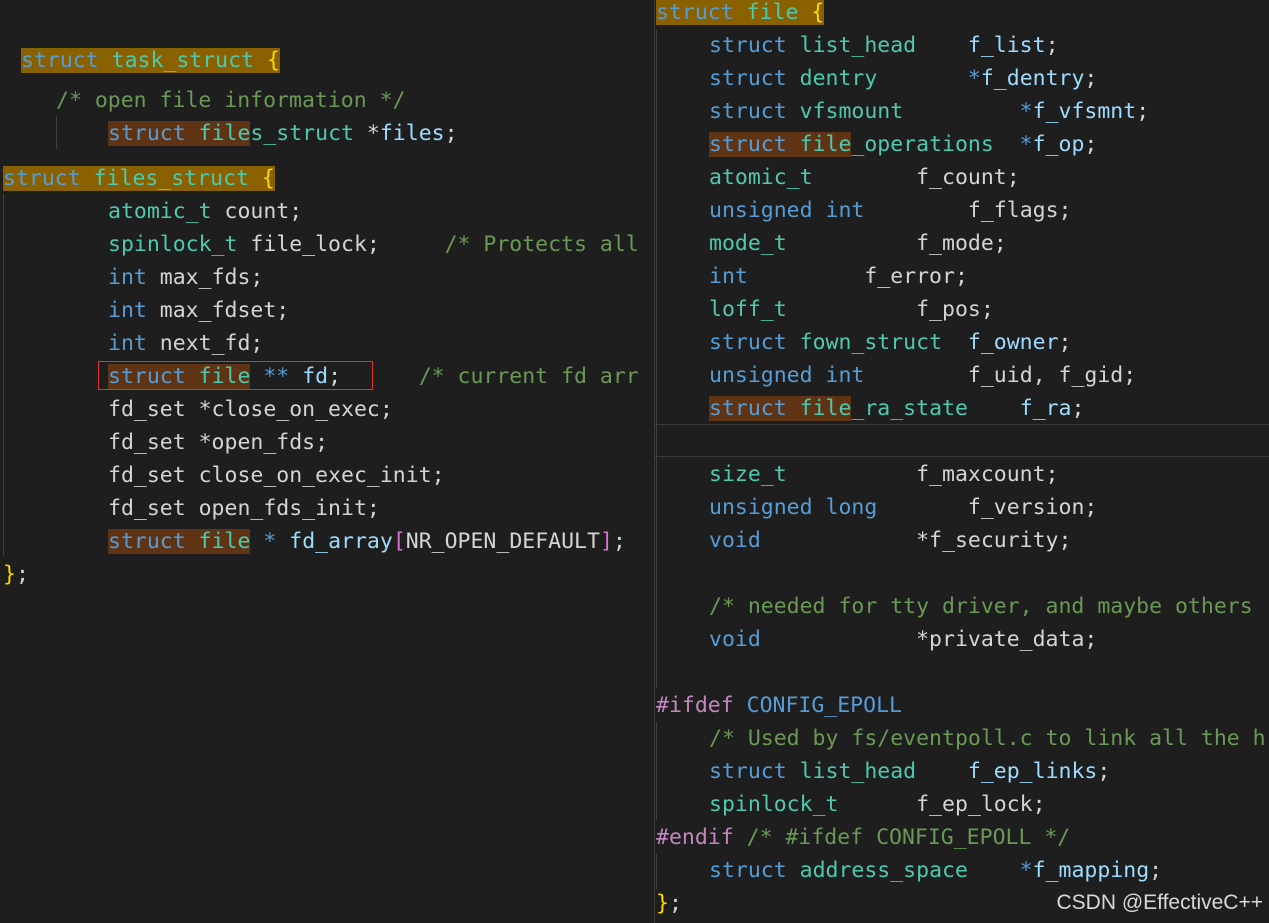 This screenshot has width=1269, height=923. What do you see at coordinates (922, 144) in the screenshot?
I see `code-token: _operations` at bounding box center [922, 144].